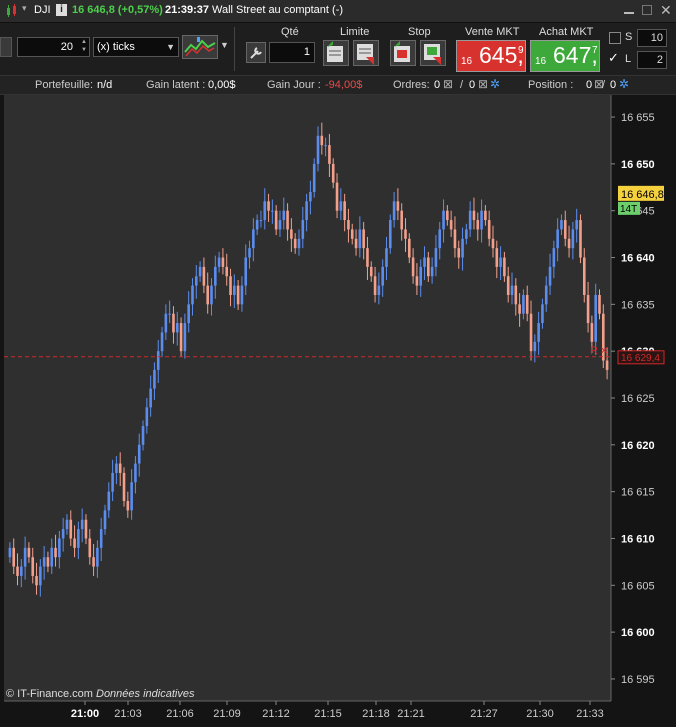 The width and height of the screenshot is (676, 727). Describe the element at coordinates (624, 84) in the screenshot. I see `position-settings-gear-icon: ✲` at that location.